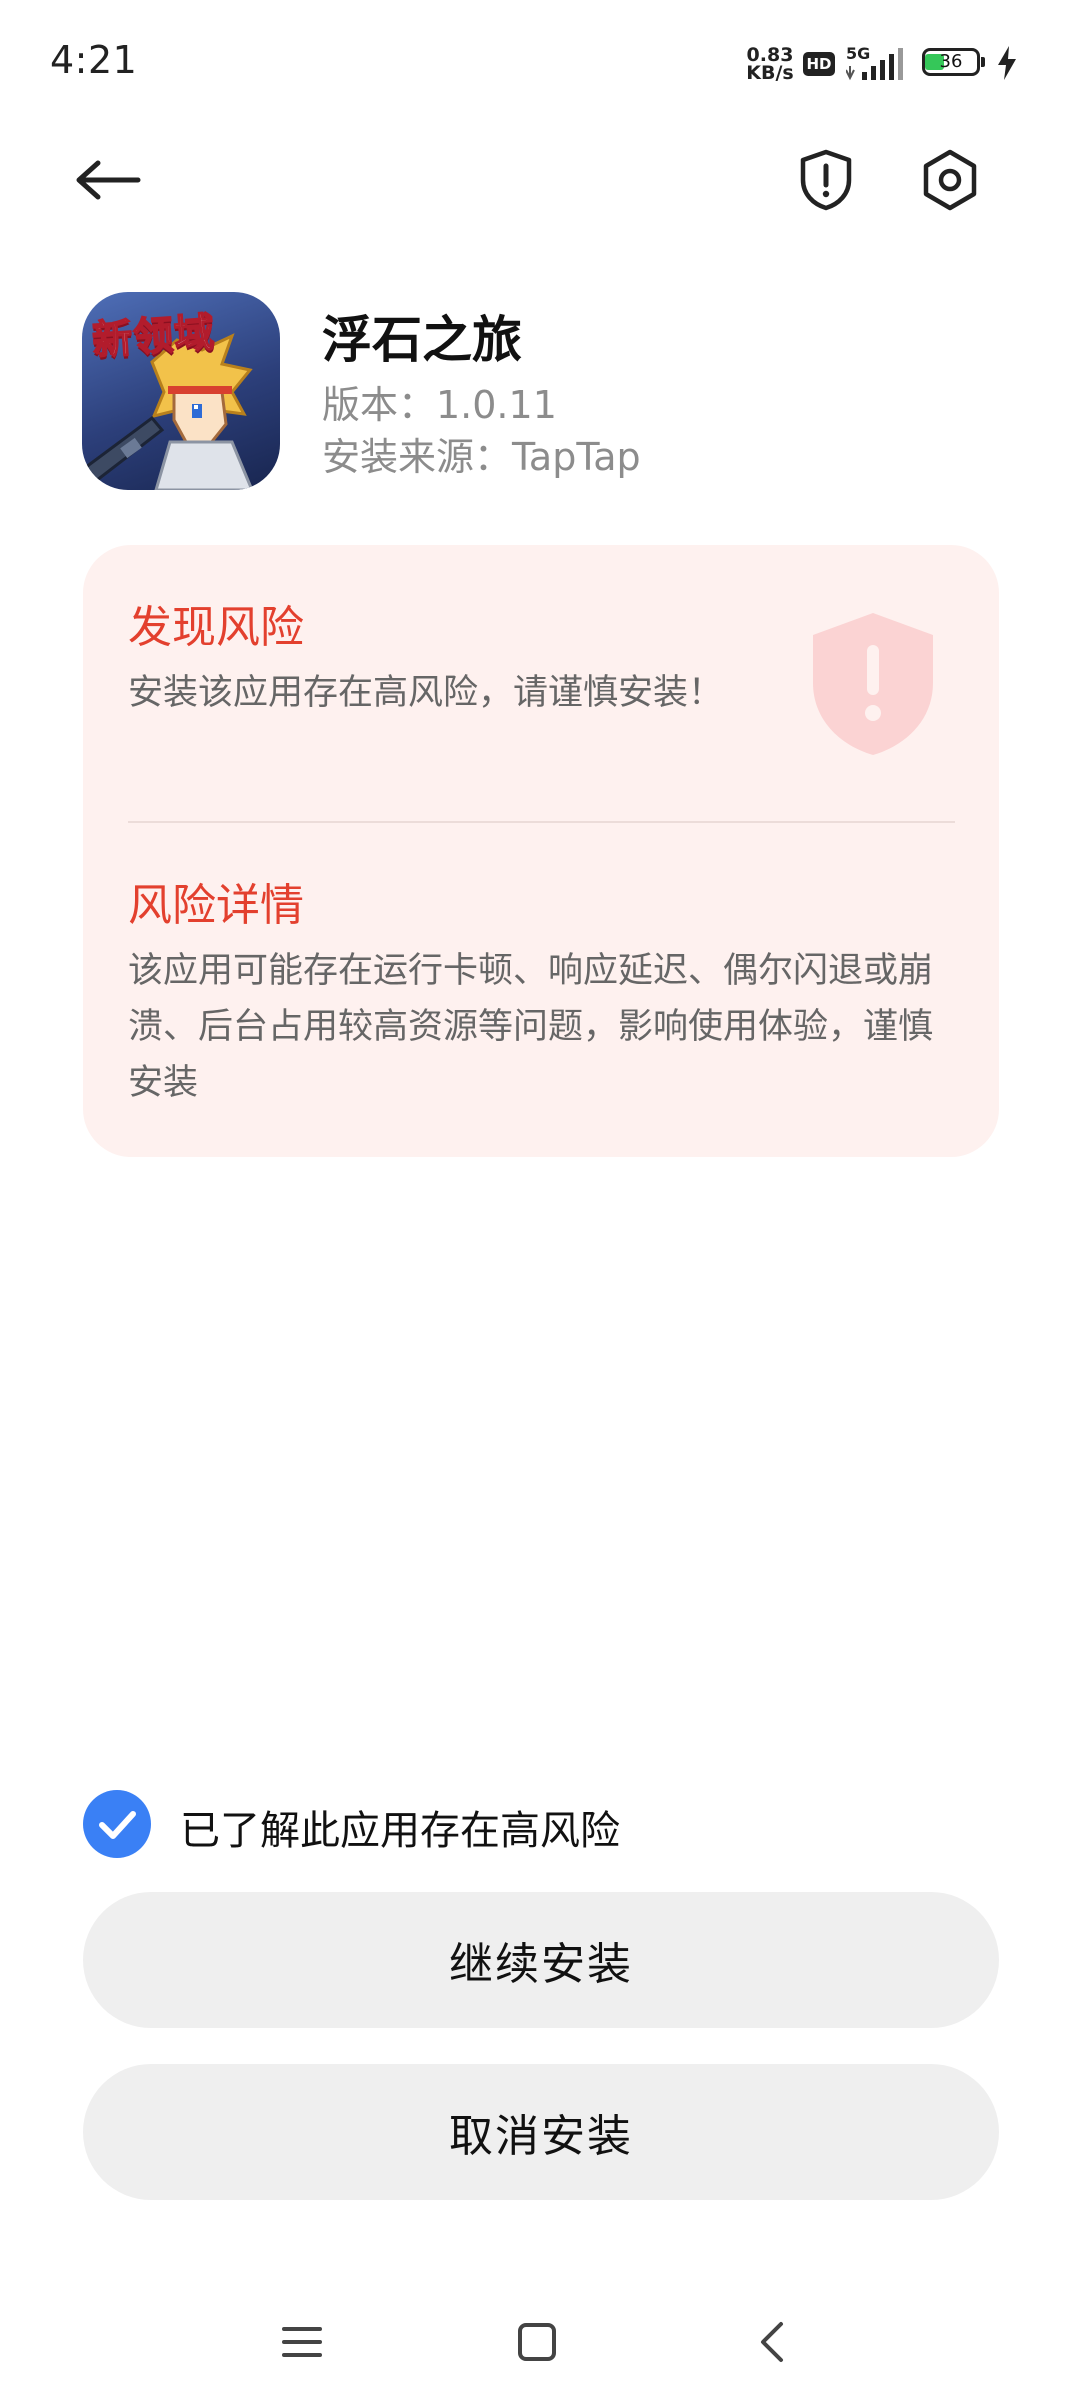 This screenshot has height=2403, width=1080. Describe the element at coordinates (540, 65) in the screenshot. I see `status-bar: 4:21 0.83 KB/s HD 5G 36` at that location.